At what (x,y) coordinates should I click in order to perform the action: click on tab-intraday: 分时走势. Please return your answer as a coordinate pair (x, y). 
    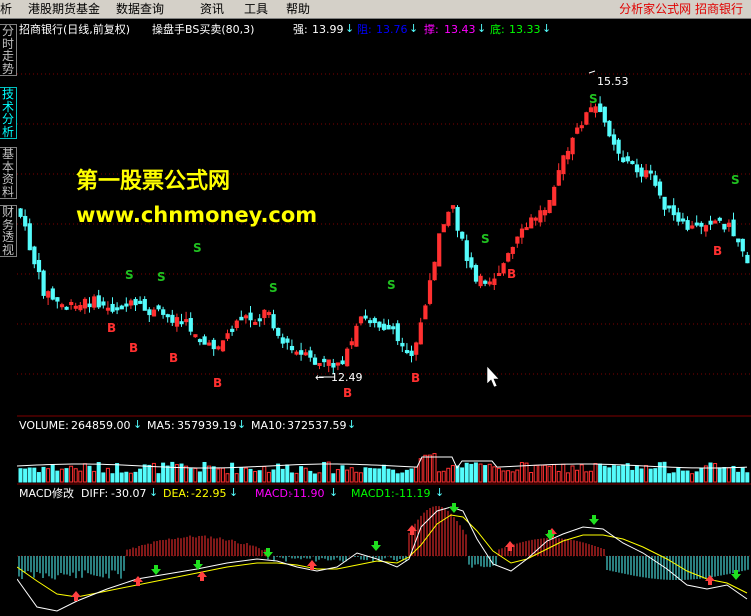
    Looking at the image, I should click on (8, 50).